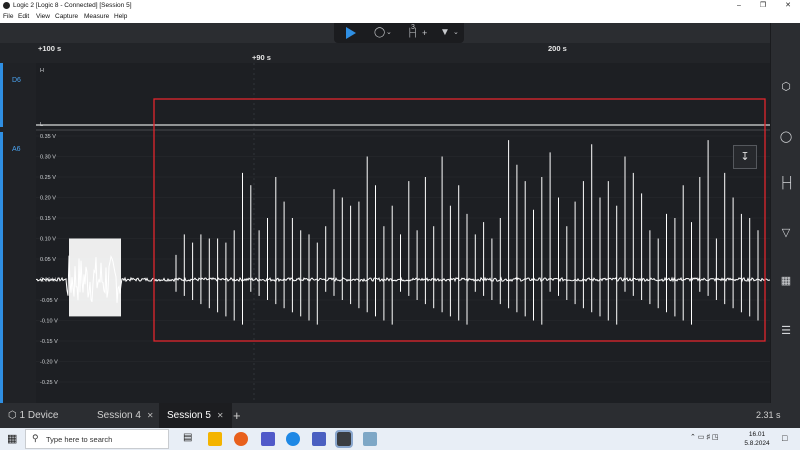 The width and height of the screenshot is (800, 450). What do you see at coordinates (16, 80) in the screenshot?
I see `channel-d6-label: D6` at bounding box center [16, 80].